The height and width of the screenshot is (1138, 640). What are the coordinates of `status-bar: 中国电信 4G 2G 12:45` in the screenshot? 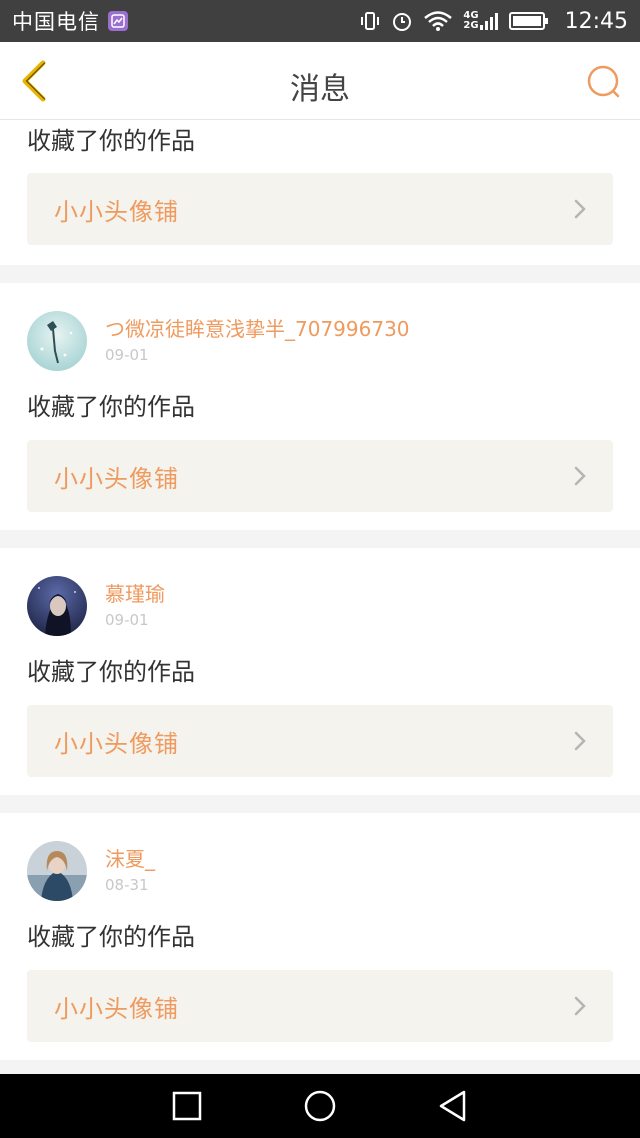 It's located at (320, 21).